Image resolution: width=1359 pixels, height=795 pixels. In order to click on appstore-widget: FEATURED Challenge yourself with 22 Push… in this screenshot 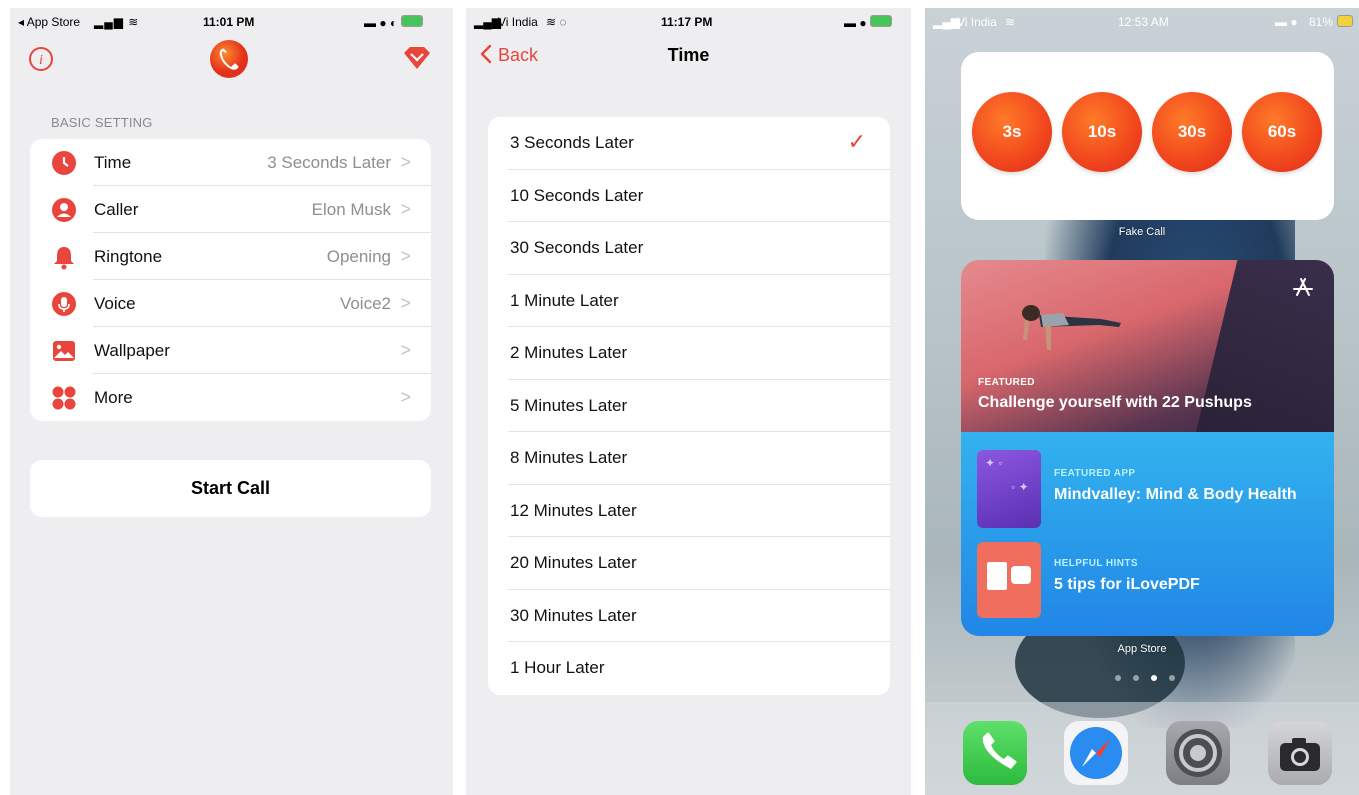, I will do `click(1147, 448)`.